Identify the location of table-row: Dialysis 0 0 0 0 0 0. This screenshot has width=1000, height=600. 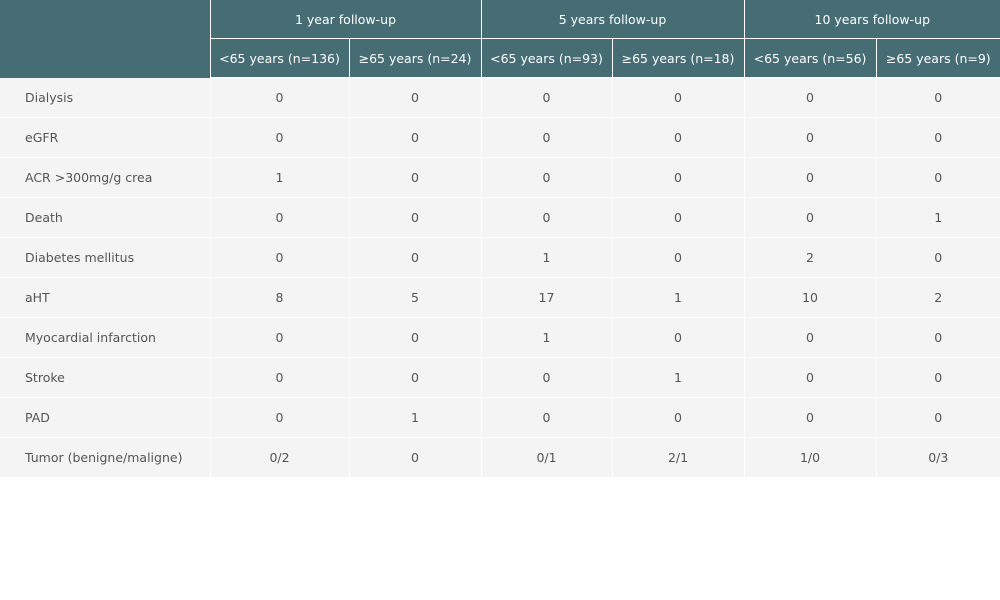
(500, 97).